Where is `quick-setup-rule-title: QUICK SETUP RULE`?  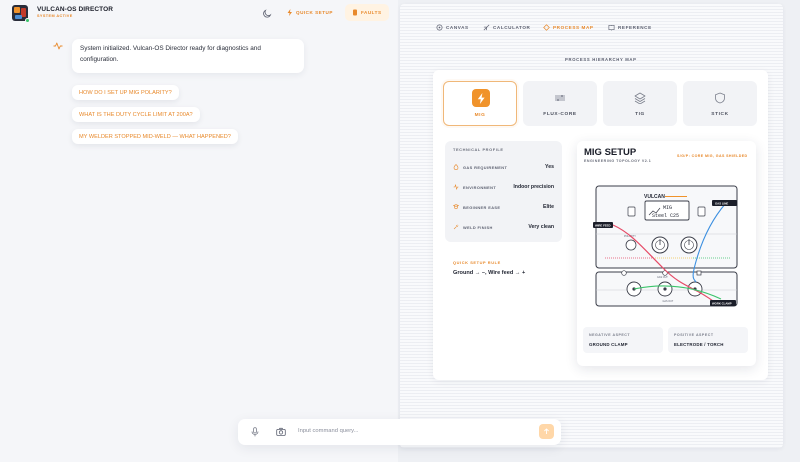
quick-setup-rule-title: QUICK SETUP RULE is located at coordinates (477, 262).